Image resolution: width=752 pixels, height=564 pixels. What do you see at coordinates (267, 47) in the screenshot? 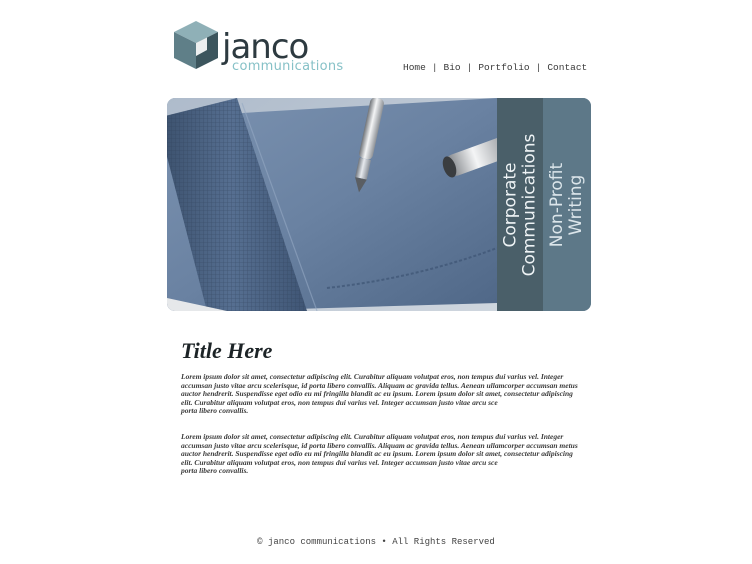
I see `logo: janco communications` at bounding box center [267, 47].